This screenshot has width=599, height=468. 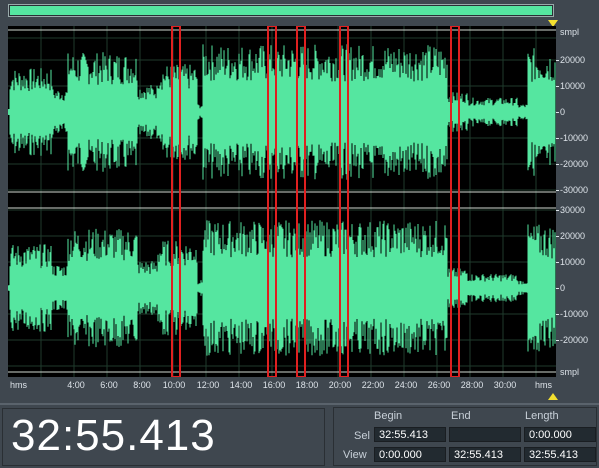 I want to click on length-header: Length, so click(x=542, y=416).